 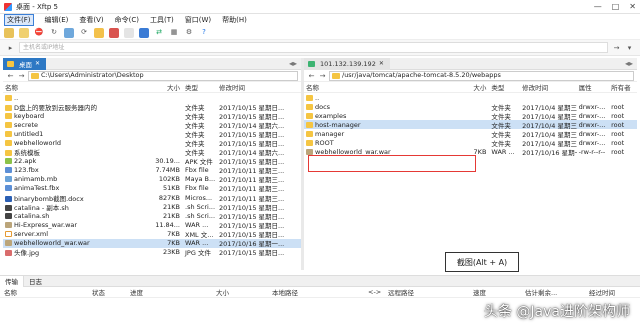 What do you see at coordinates (198, 20) in the screenshot?
I see `menu-window: 窗口(W)` at bounding box center [198, 20].